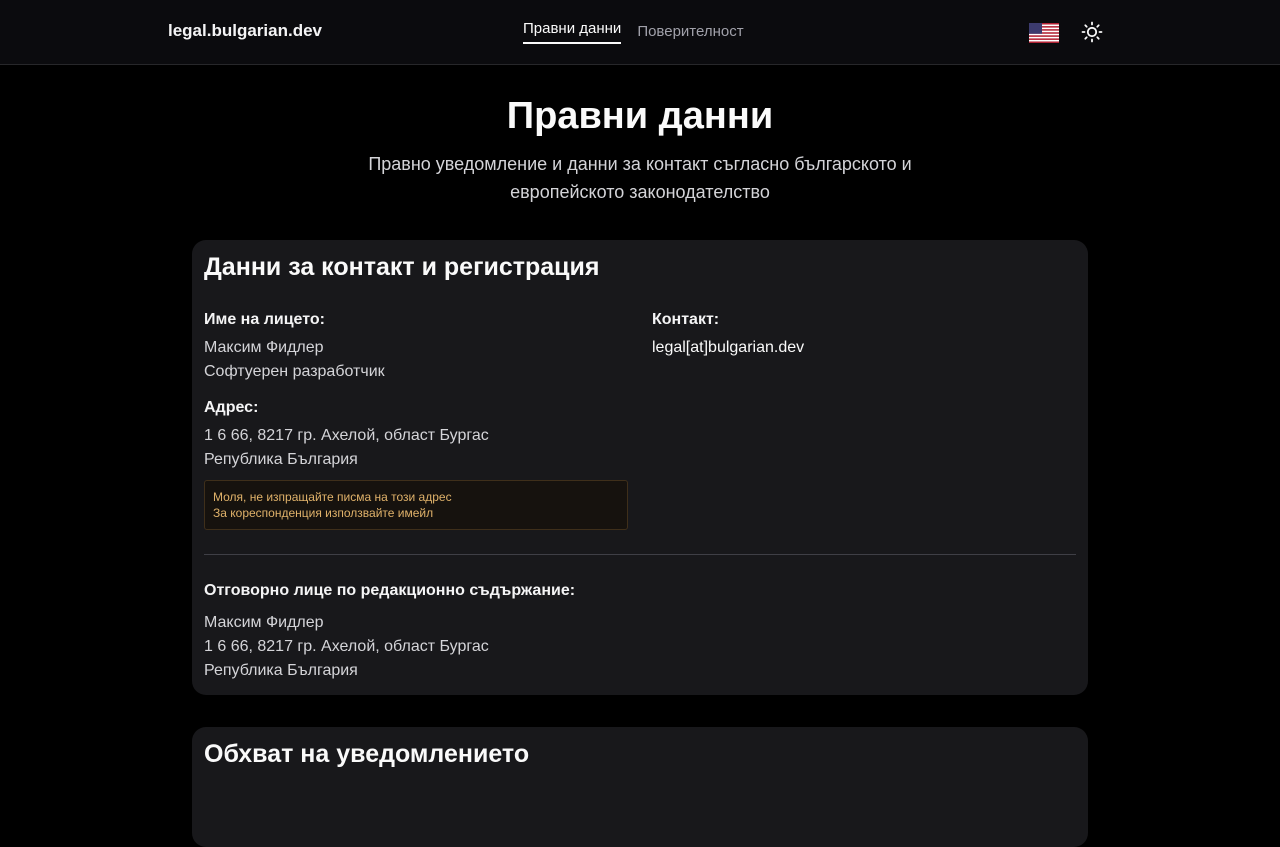  What do you see at coordinates (640, 116) in the screenshot?
I see `page-title: Правни данни` at bounding box center [640, 116].